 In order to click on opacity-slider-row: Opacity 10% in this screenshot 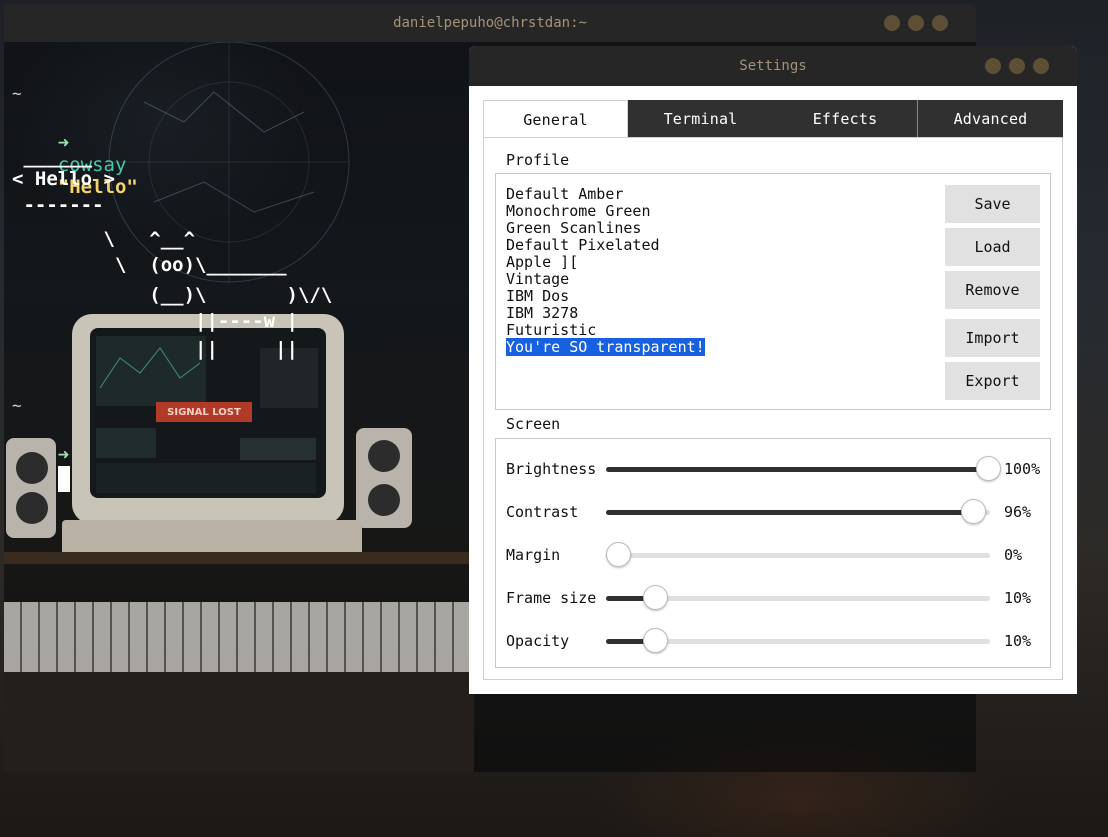, I will do `click(776, 641)`.